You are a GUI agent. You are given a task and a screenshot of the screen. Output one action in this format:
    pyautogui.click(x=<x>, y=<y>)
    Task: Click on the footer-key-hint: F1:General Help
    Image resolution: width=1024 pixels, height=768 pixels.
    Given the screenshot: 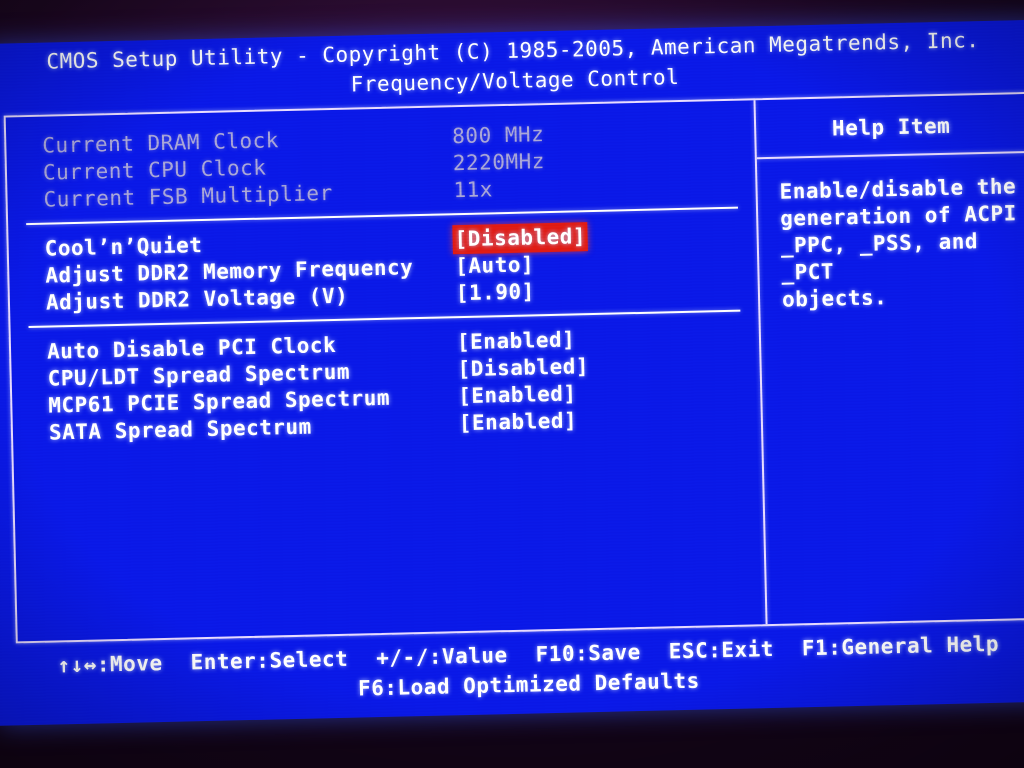 What is the action you would take?
    pyautogui.click(x=901, y=646)
    